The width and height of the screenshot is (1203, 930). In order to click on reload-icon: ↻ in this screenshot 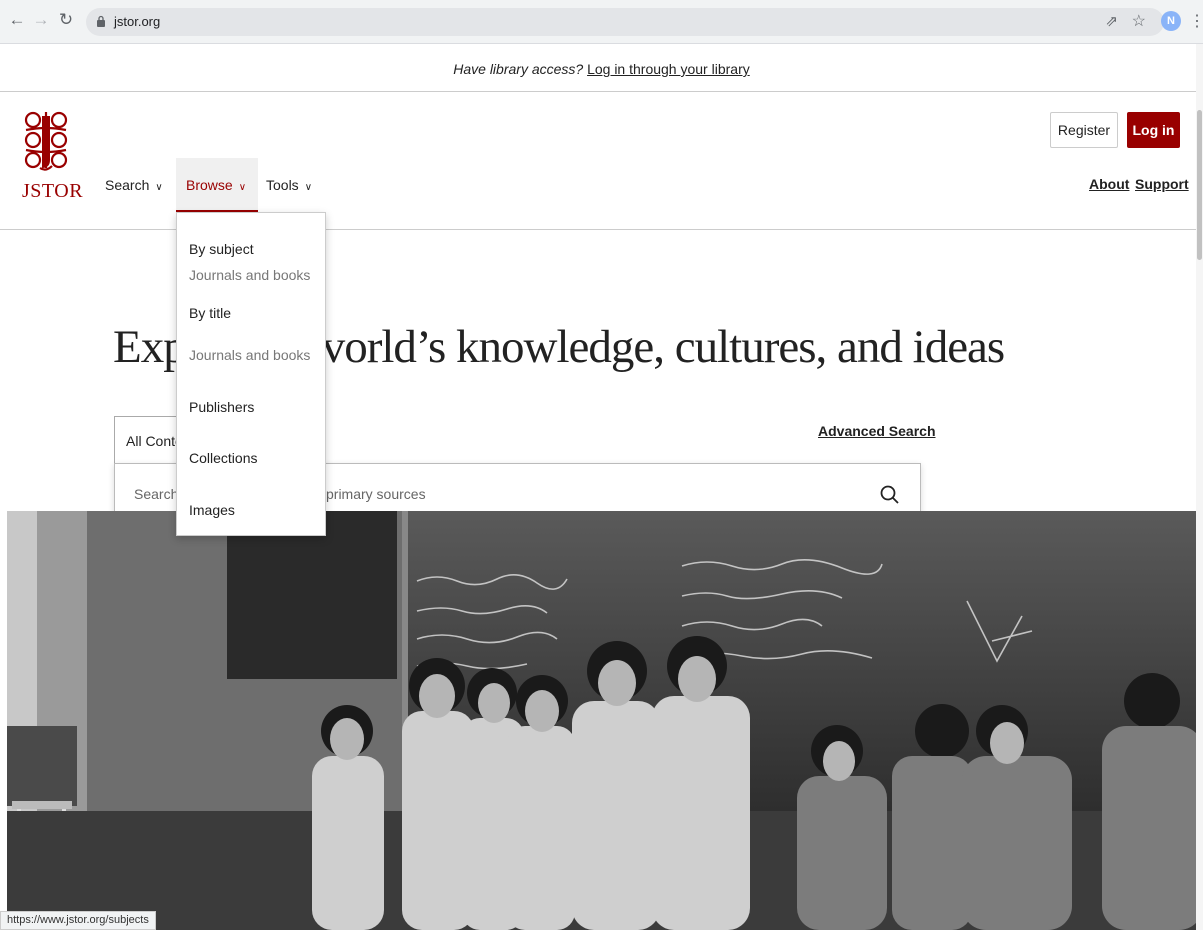, I will do `click(66, 20)`.